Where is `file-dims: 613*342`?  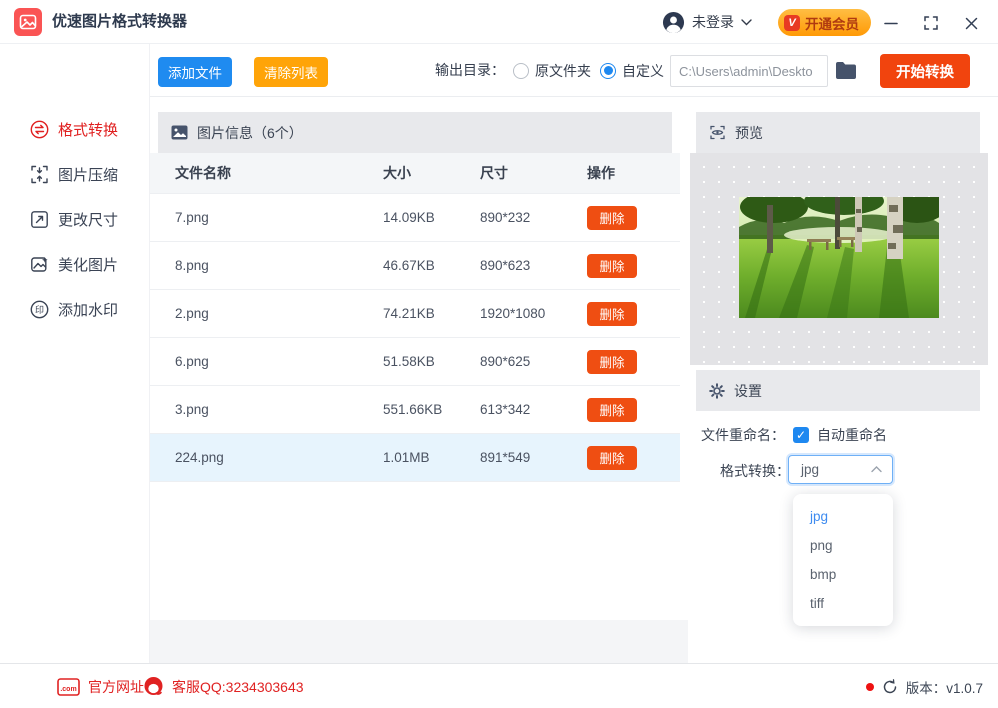
file-dims: 613*342 is located at coordinates (505, 409).